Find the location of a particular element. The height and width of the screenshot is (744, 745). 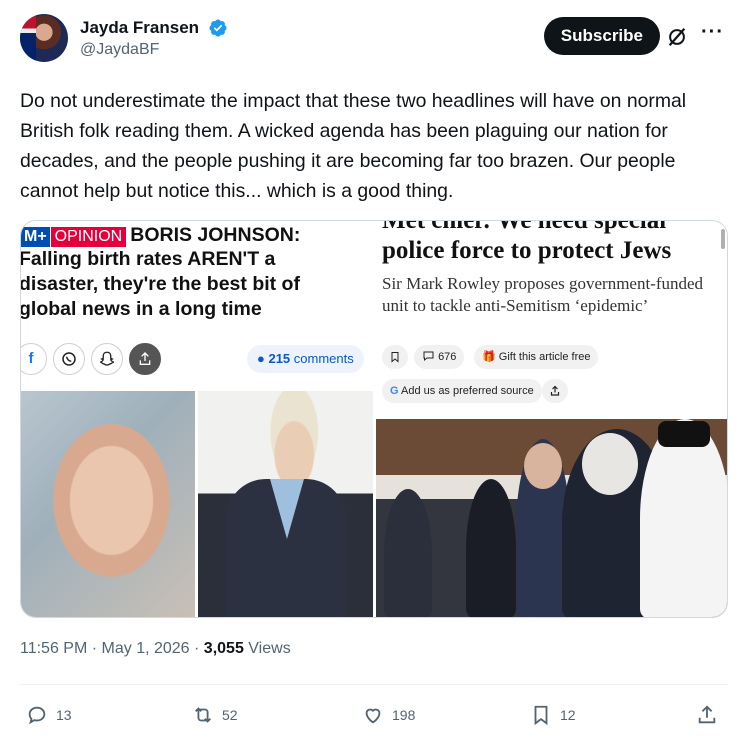

action-bar: 13 52 198 12 is located at coordinates (375, 715).